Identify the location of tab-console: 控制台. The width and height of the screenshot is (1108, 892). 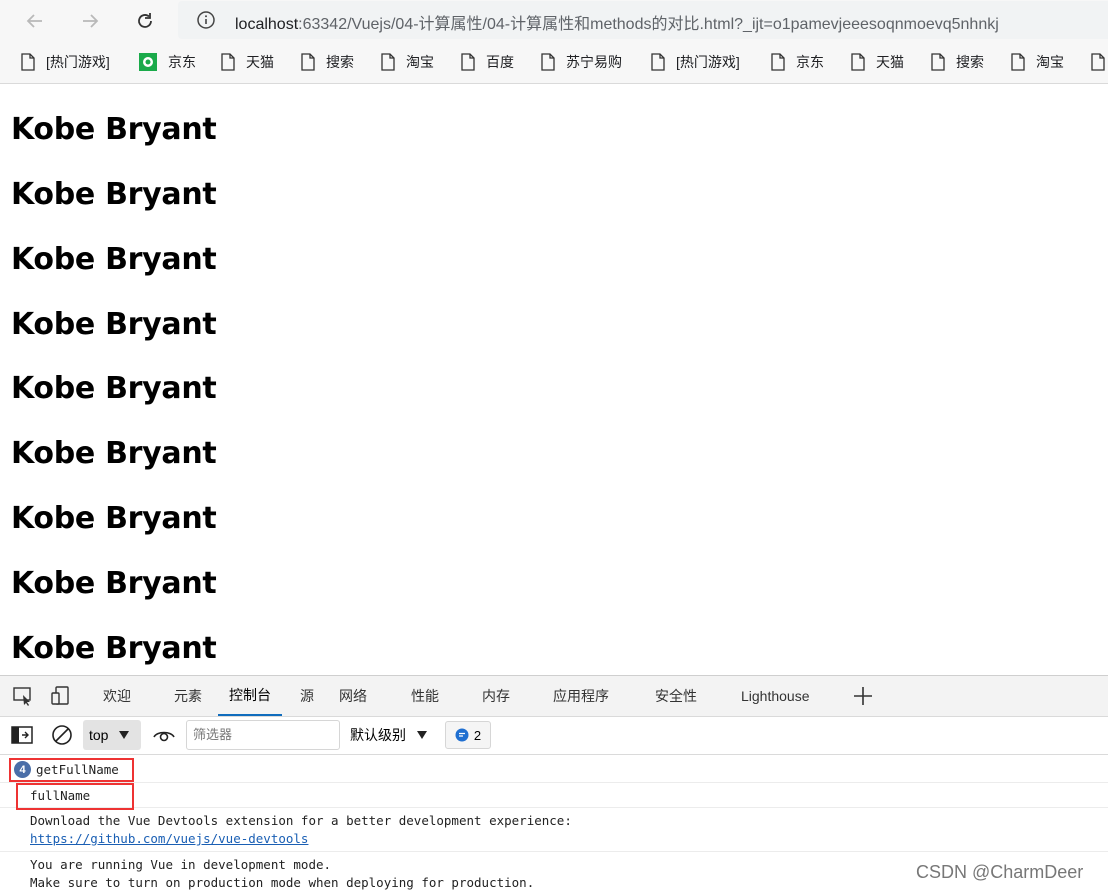
(250, 696).